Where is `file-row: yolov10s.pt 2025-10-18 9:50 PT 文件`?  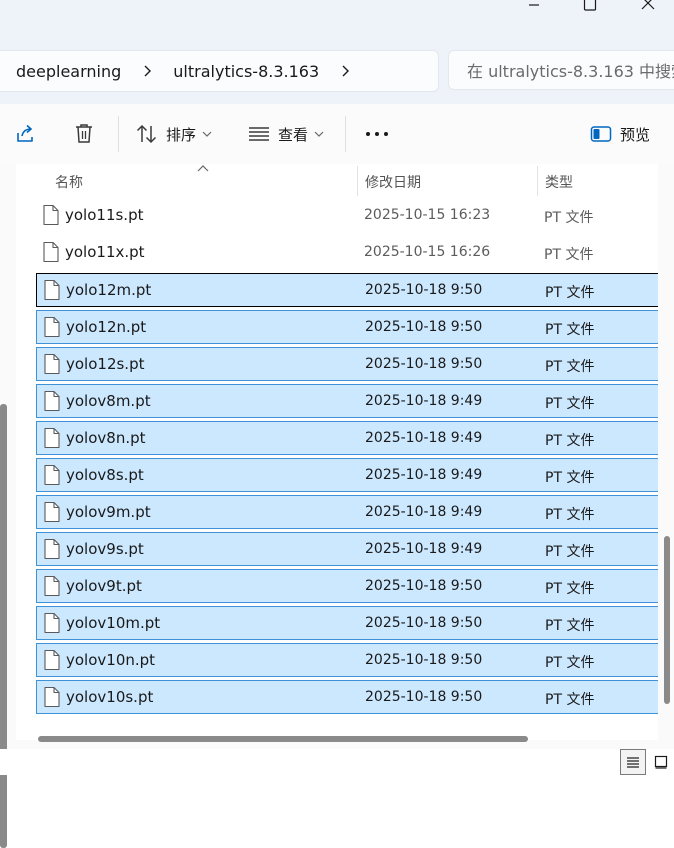
file-row: yolov10s.pt 2025-10-18 9:50 PT 文件 is located at coordinates (347, 697).